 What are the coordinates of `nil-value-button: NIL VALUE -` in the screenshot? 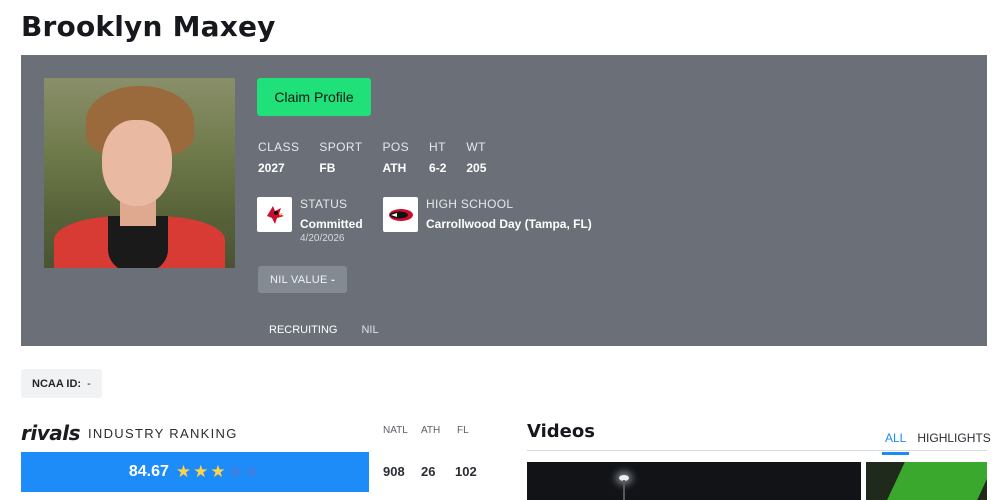 It's located at (302, 279).